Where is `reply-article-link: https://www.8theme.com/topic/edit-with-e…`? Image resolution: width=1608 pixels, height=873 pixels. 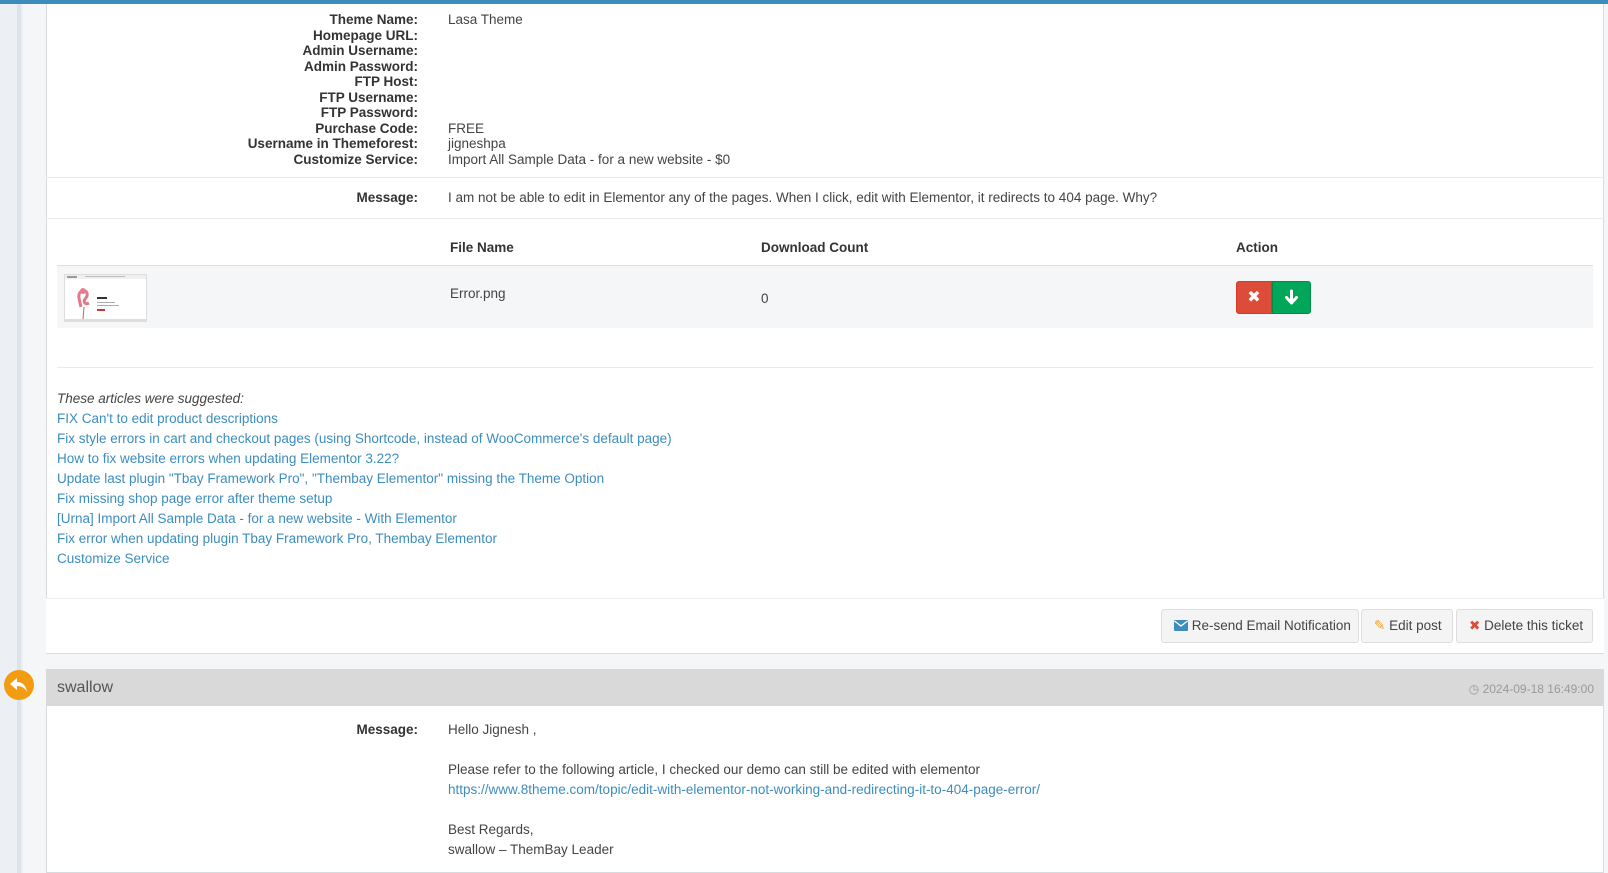 reply-article-link: https://www.8theme.com/topic/edit-with-e… is located at coordinates (744, 789).